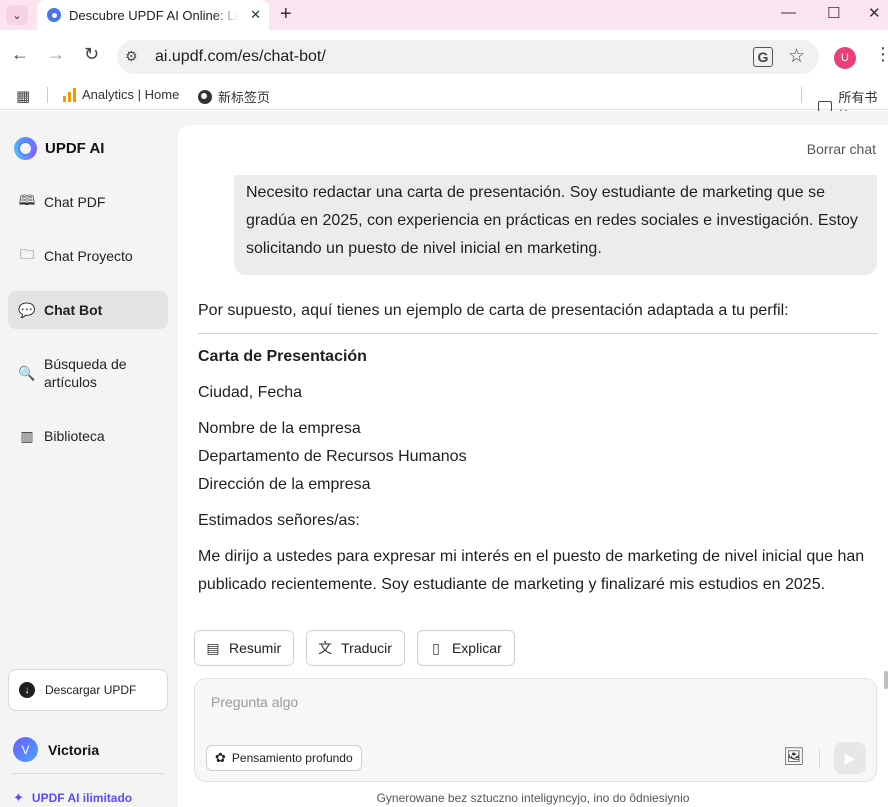 The image size is (888, 807). What do you see at coordinates (73, 310) in the screenshot?
I see `sidebar-item-label: Chat Bot` at bounding box center [73, 310].